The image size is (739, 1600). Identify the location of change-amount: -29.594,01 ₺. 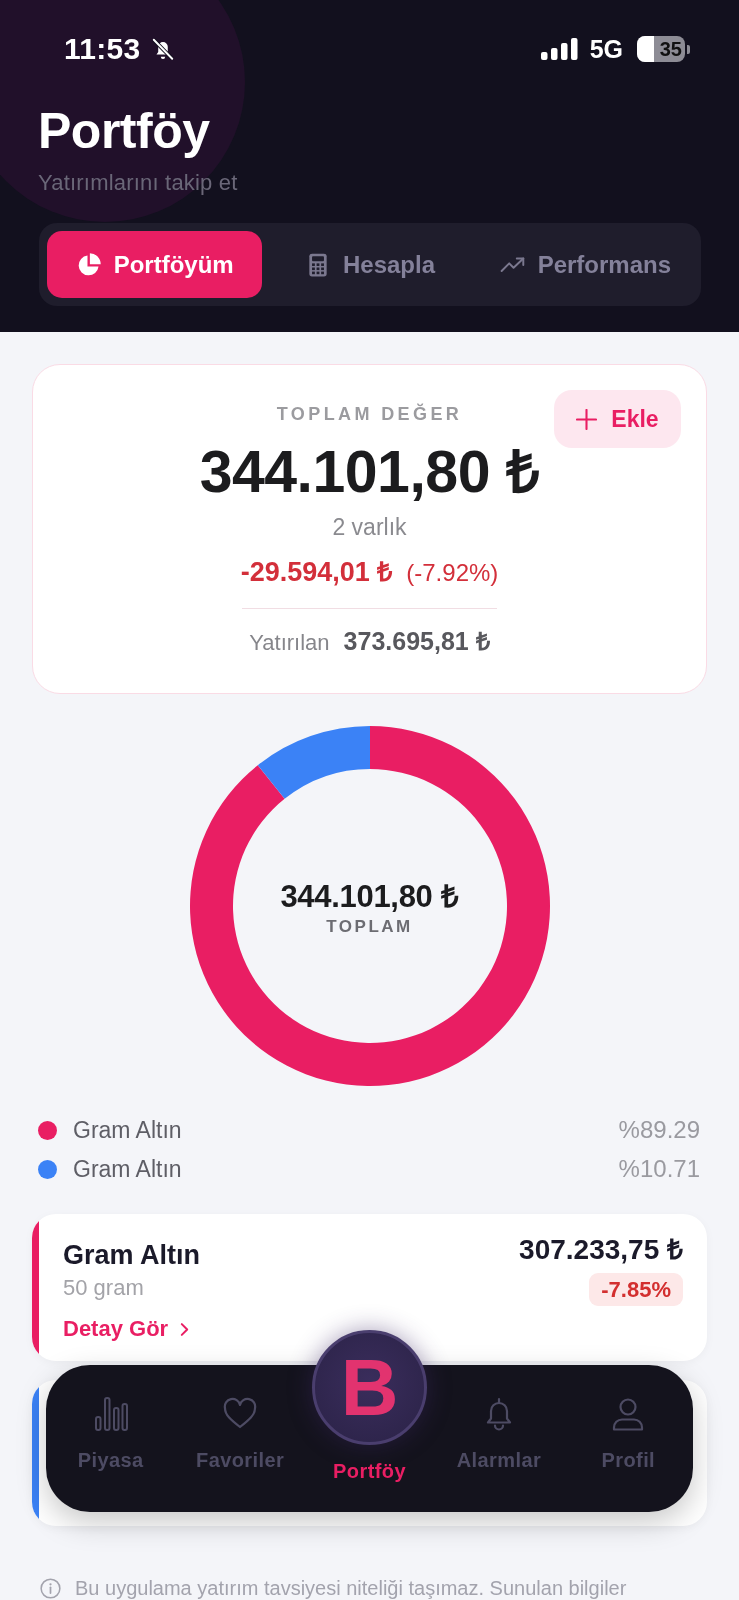
(316, 572).